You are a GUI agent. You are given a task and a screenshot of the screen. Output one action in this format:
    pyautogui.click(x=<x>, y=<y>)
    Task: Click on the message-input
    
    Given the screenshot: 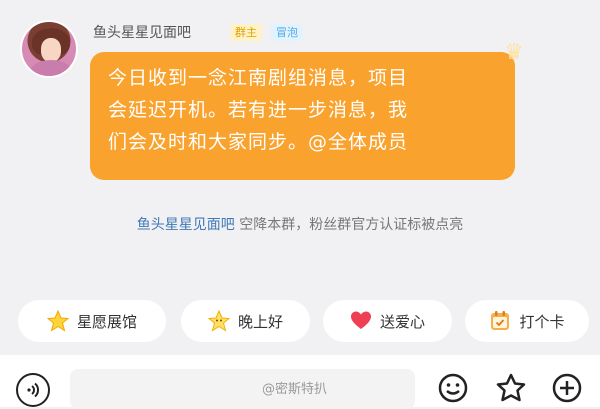 What is the action you would take?
    pyautogui.click(x=242, y=389)
    